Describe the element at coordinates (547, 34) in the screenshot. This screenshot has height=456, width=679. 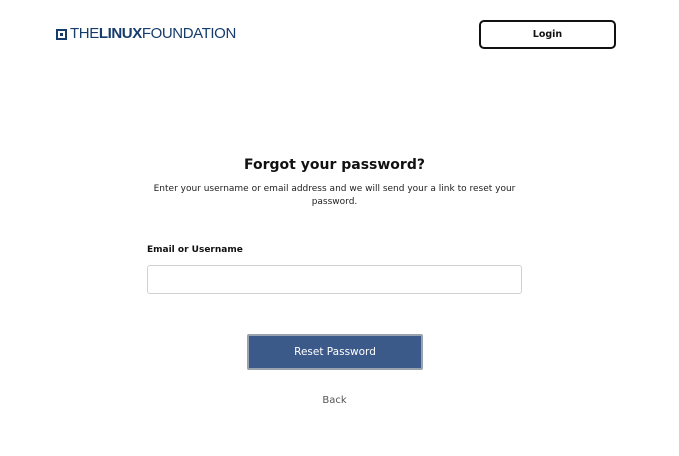
I see `login-button: Login` at that location.